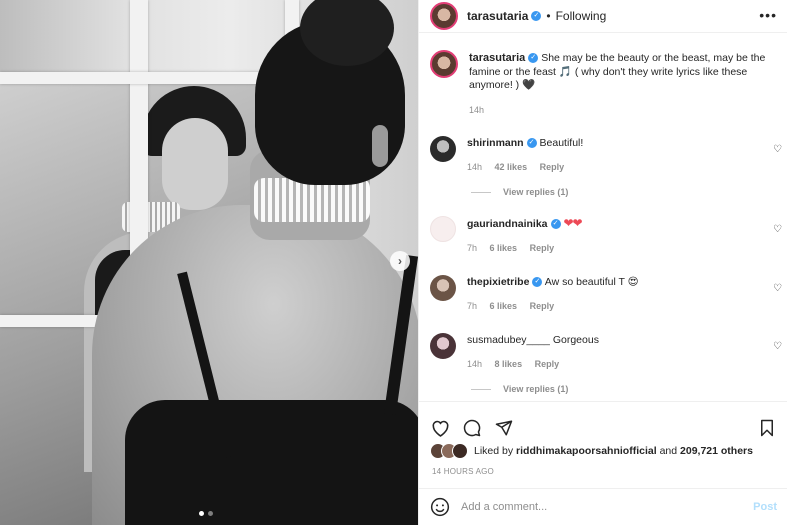  I want to click on following-button: Following, so click(581, 16).